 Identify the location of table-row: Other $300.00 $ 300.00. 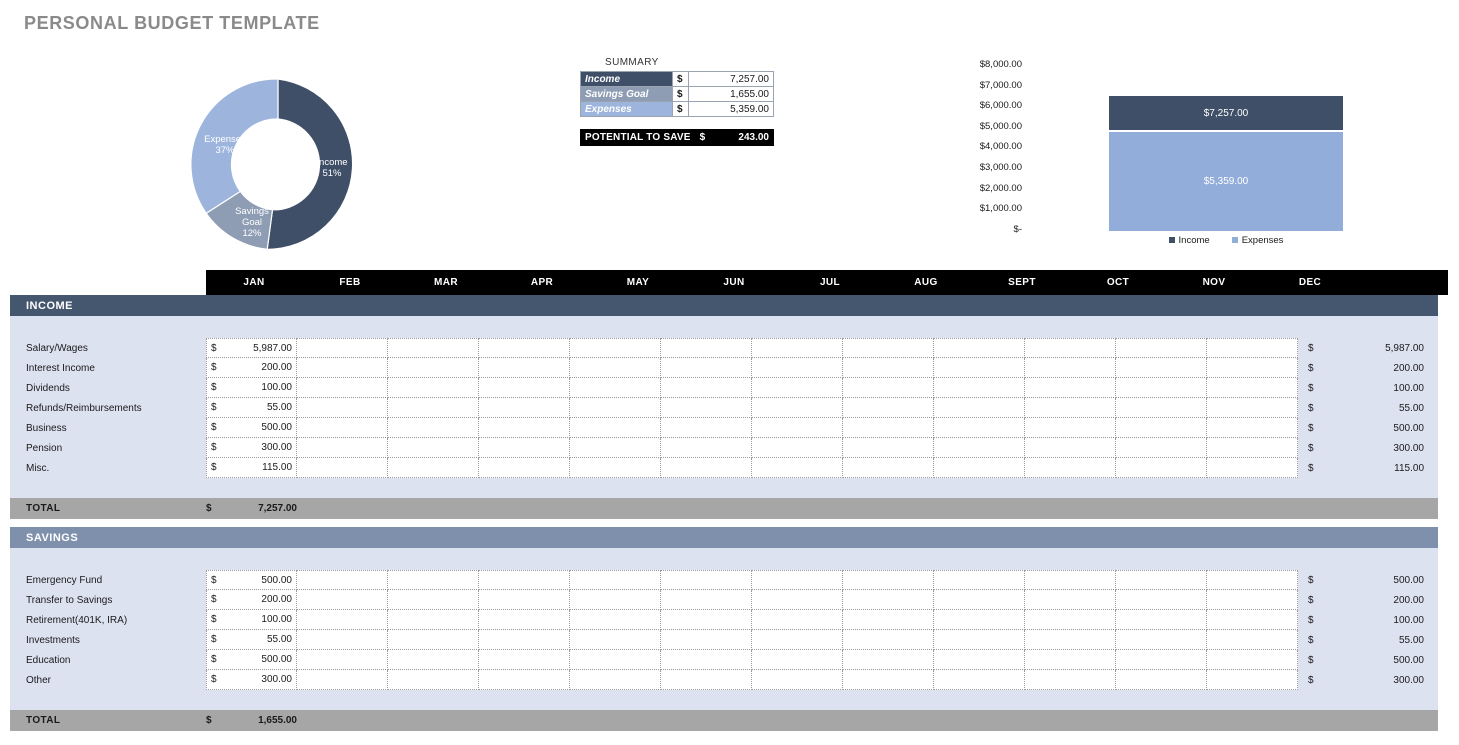
(724, 680).